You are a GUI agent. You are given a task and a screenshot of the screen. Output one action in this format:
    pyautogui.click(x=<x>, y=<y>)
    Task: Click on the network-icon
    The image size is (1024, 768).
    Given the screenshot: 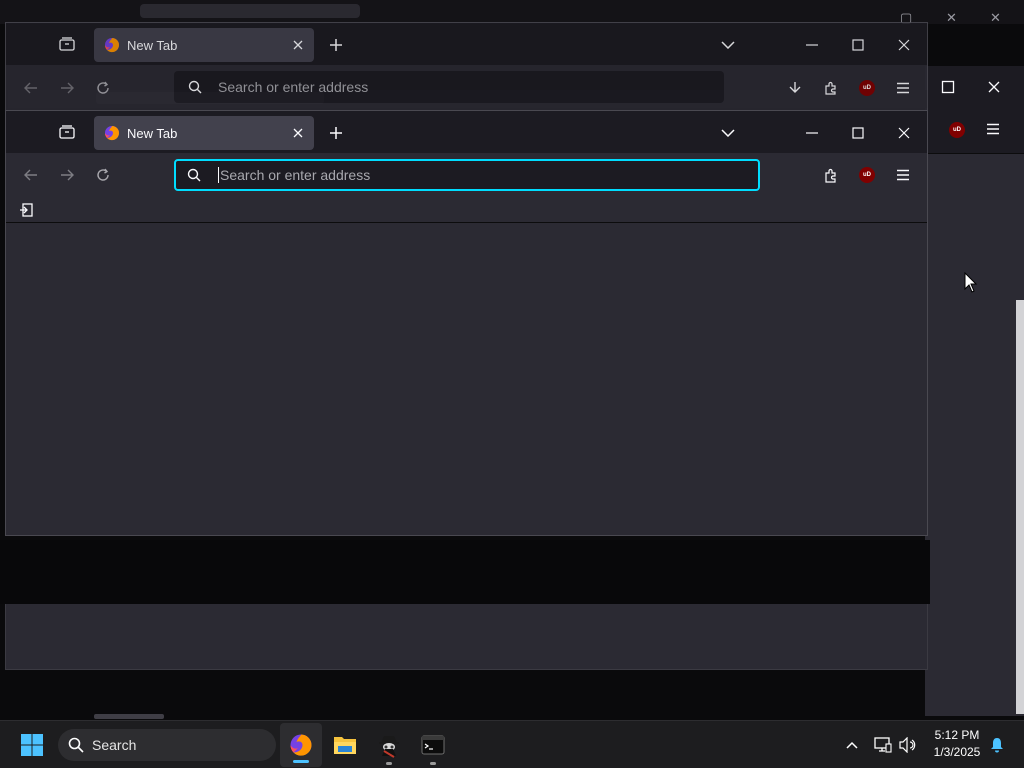 What is the action you would take?
    pyautogui.click(x=883, y=744)
    